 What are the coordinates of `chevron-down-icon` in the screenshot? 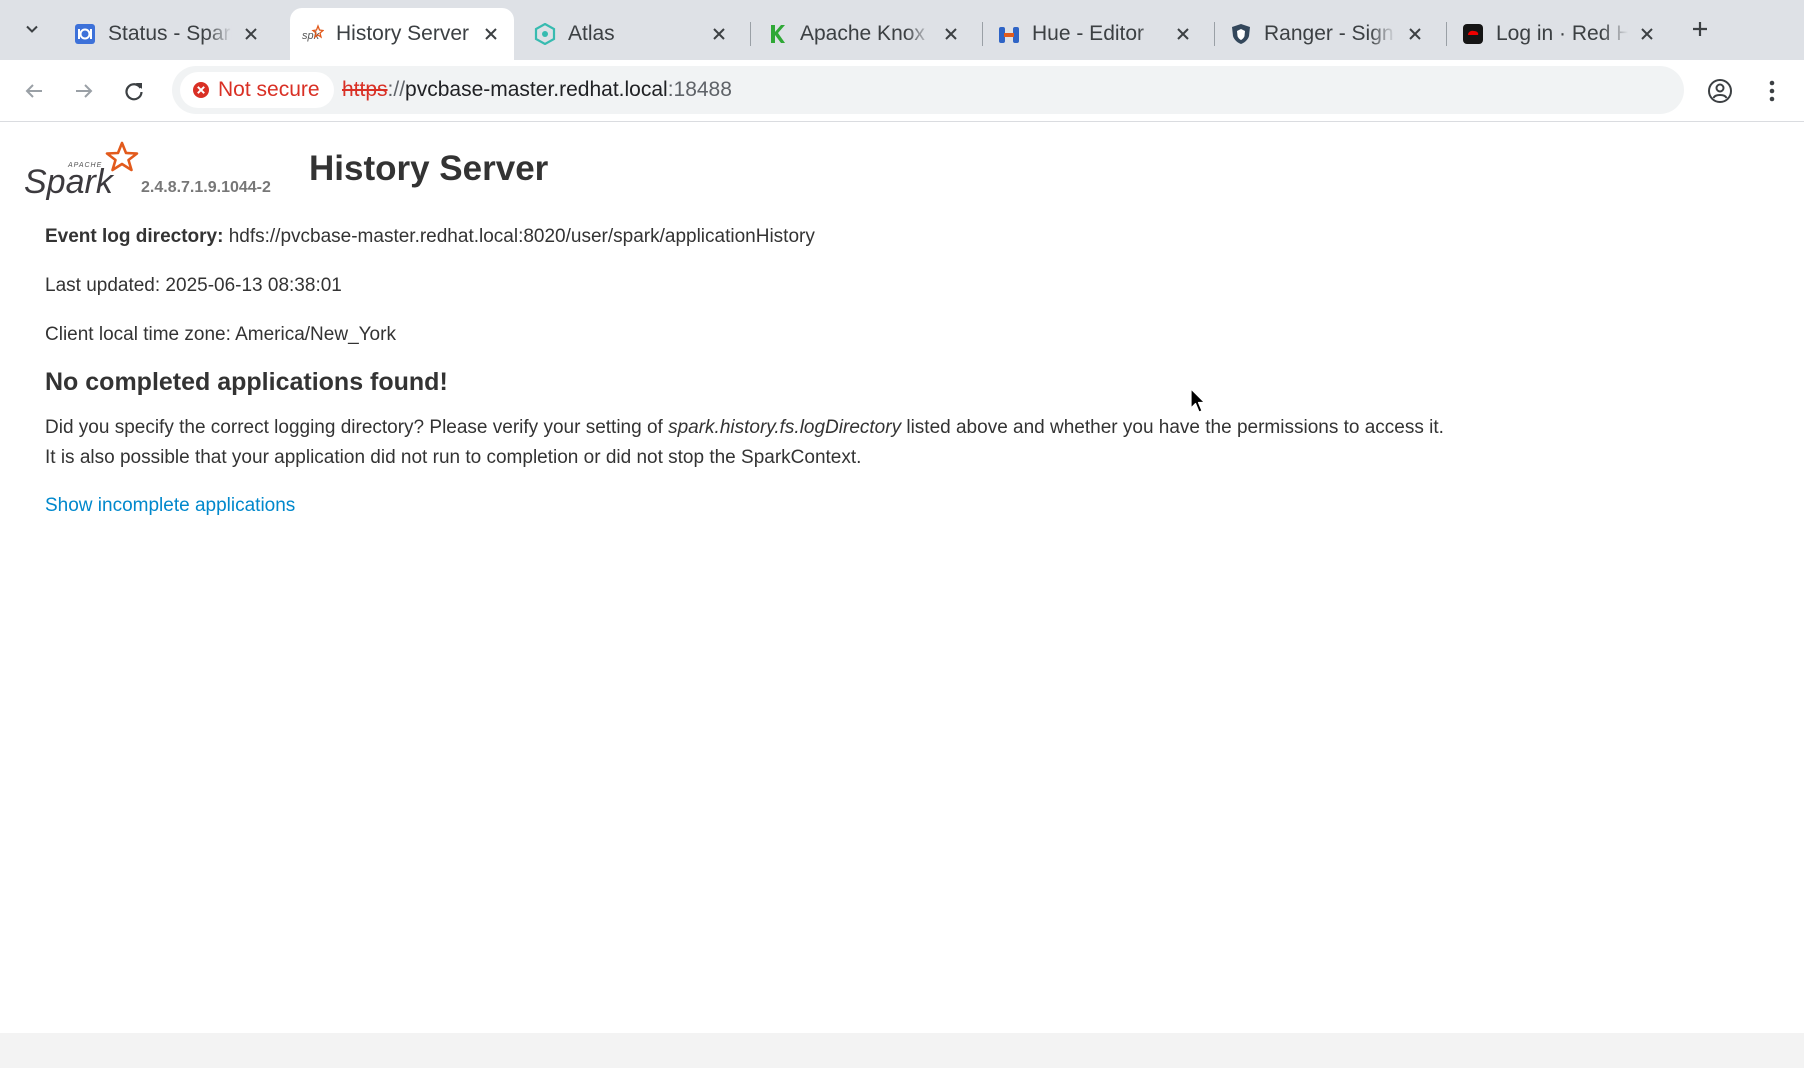 It's located at (32, 29).